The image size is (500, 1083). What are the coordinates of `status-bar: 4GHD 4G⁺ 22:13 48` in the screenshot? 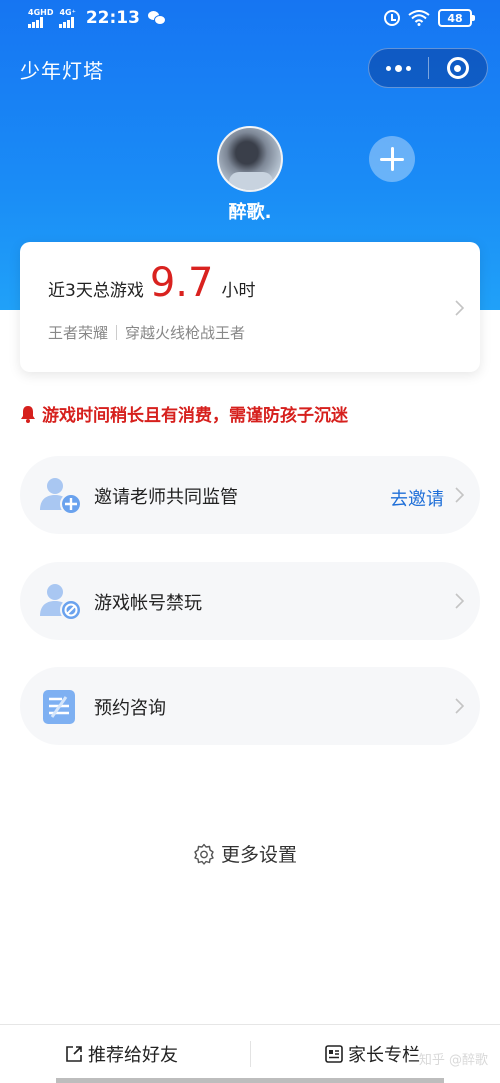 It's located at (250, 20).